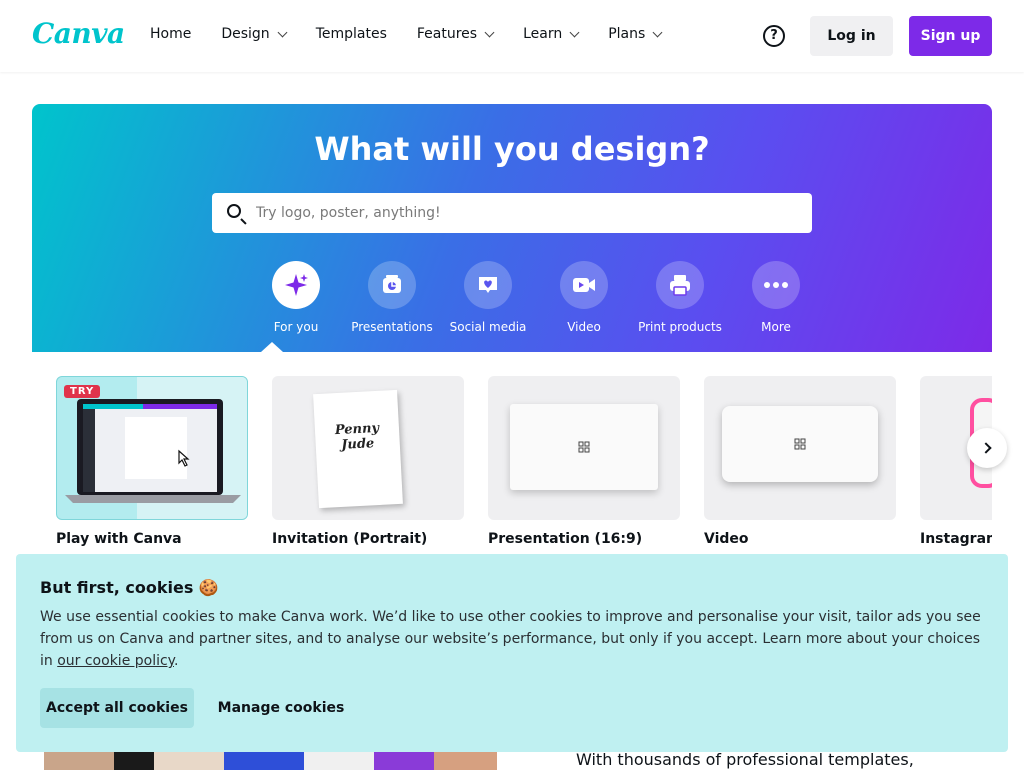 This screenshot has width=1024, height=770. What do you see at coordinates (281, 708) in the screenshot?
I see `manage-cookies-button: Manage cookies` at bounding box center [281, 708].